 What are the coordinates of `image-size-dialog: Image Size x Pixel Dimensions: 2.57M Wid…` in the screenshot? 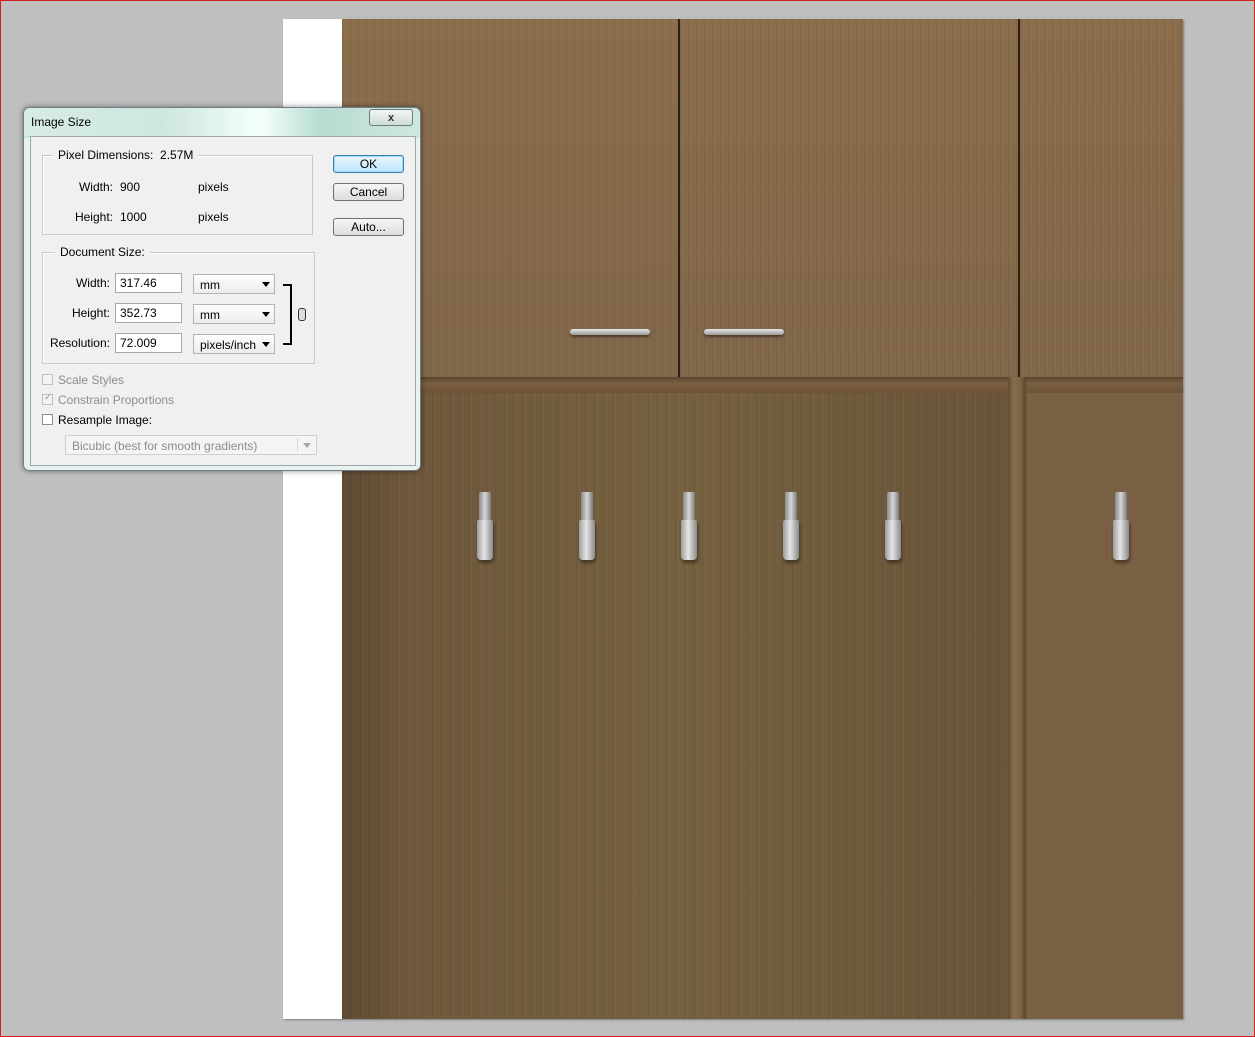 It's located at (222, 289).